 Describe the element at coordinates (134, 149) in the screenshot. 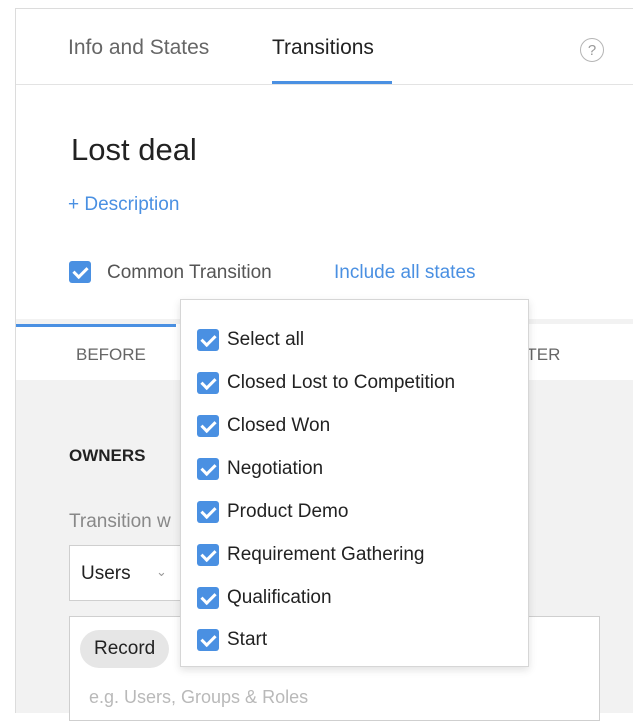

I see `transition-title: Lost deal` at that location.